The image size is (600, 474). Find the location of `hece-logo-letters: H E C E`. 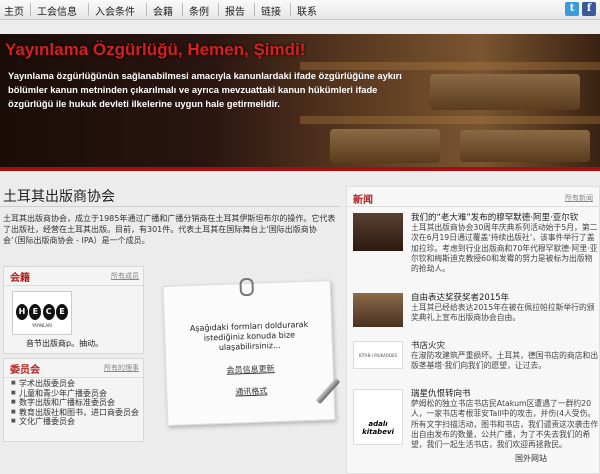

hece-logo-letters: H E C E is located at coordinates (42, 312).